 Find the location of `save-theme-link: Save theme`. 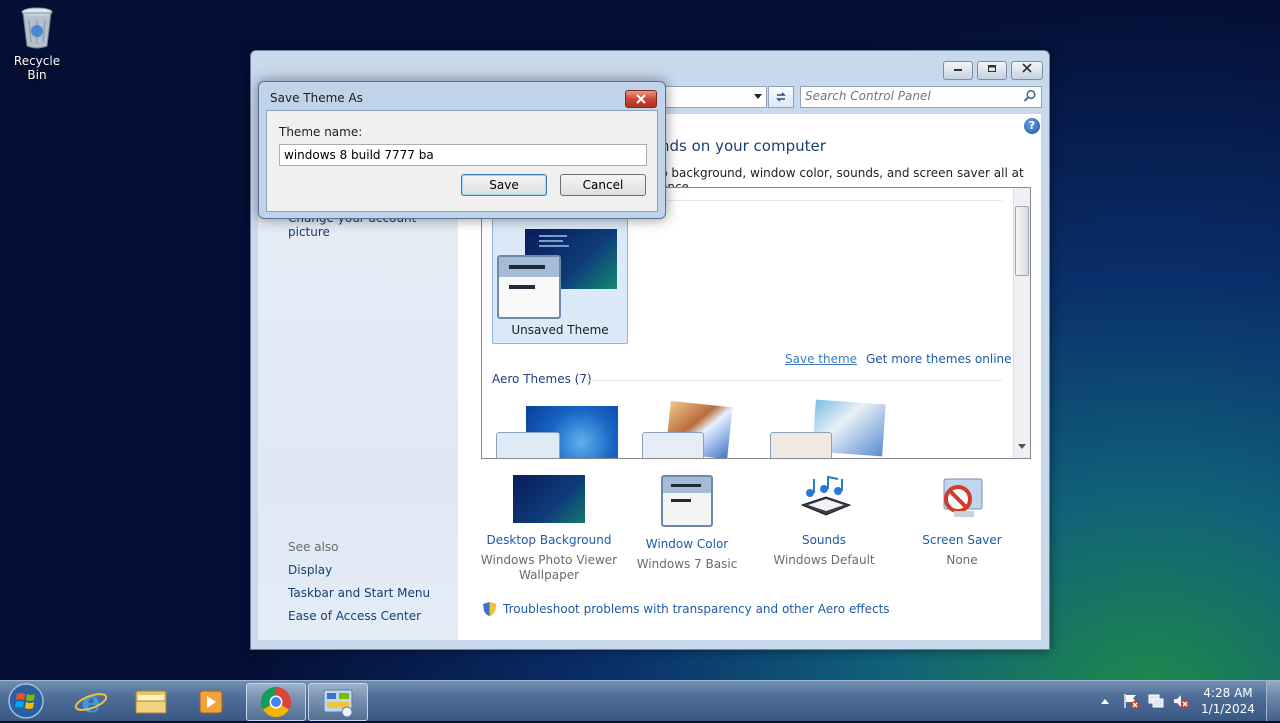

save-theme-link: Save theme is located at coordinates (821, 359).